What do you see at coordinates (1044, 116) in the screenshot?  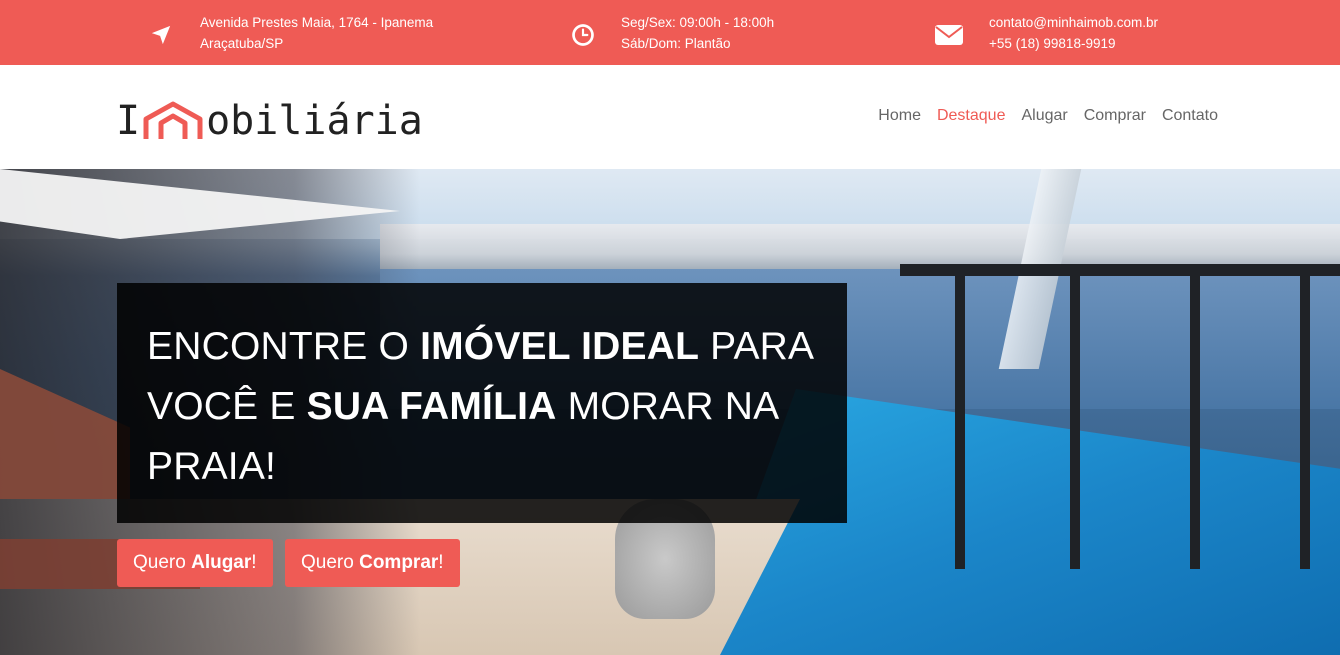 I see `nav-alugar: Alugar` at bounding box center [1044, 116].